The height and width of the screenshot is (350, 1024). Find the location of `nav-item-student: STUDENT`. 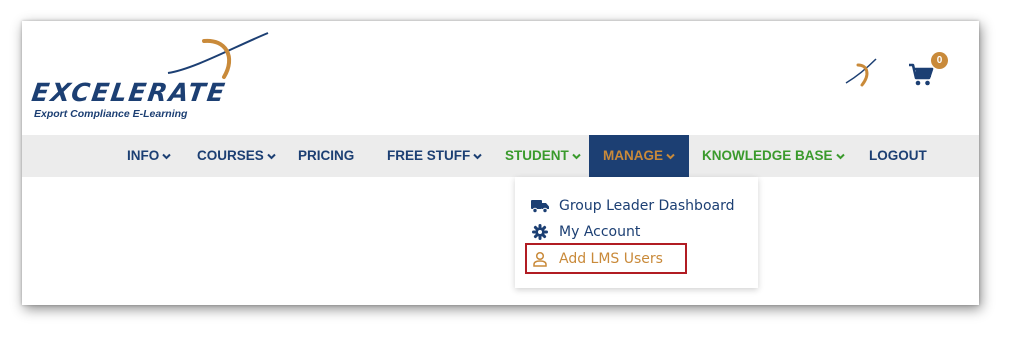

nav-item-student: STUDENT is located at coordinates (543, 156).